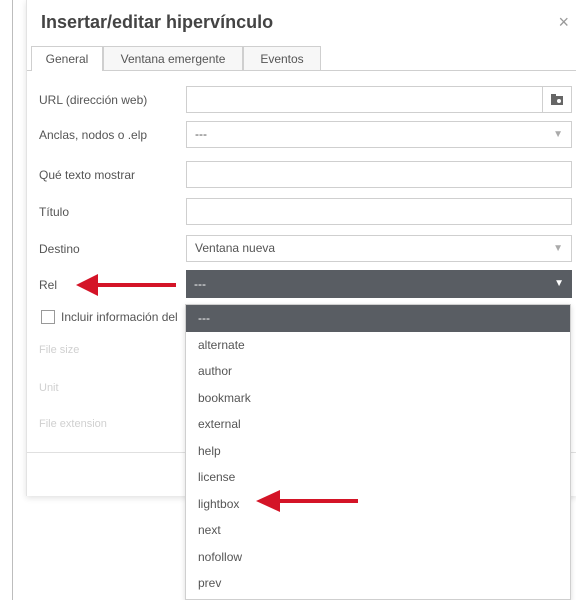  What do you see at coordinates (379, 248) in the screenshot?
I see `target-select: Ventana nueva ▼` at bounding box center [379, 248].